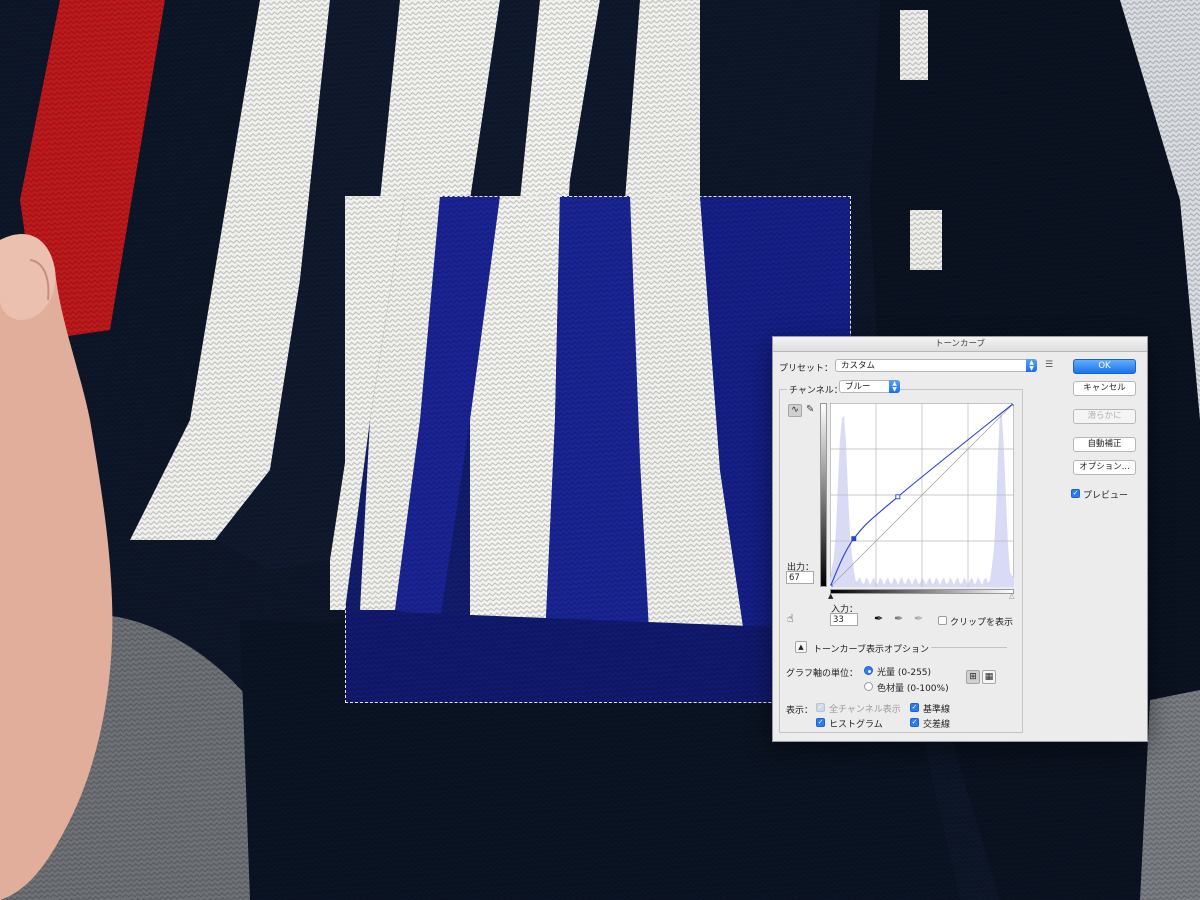 Image resolution: width=1200 pixels, height=900 pixels. Describe the element at coordinates (871, 650) in the screenshot. I see `display-options-label: トーンカーブ表示オプション` at that location.